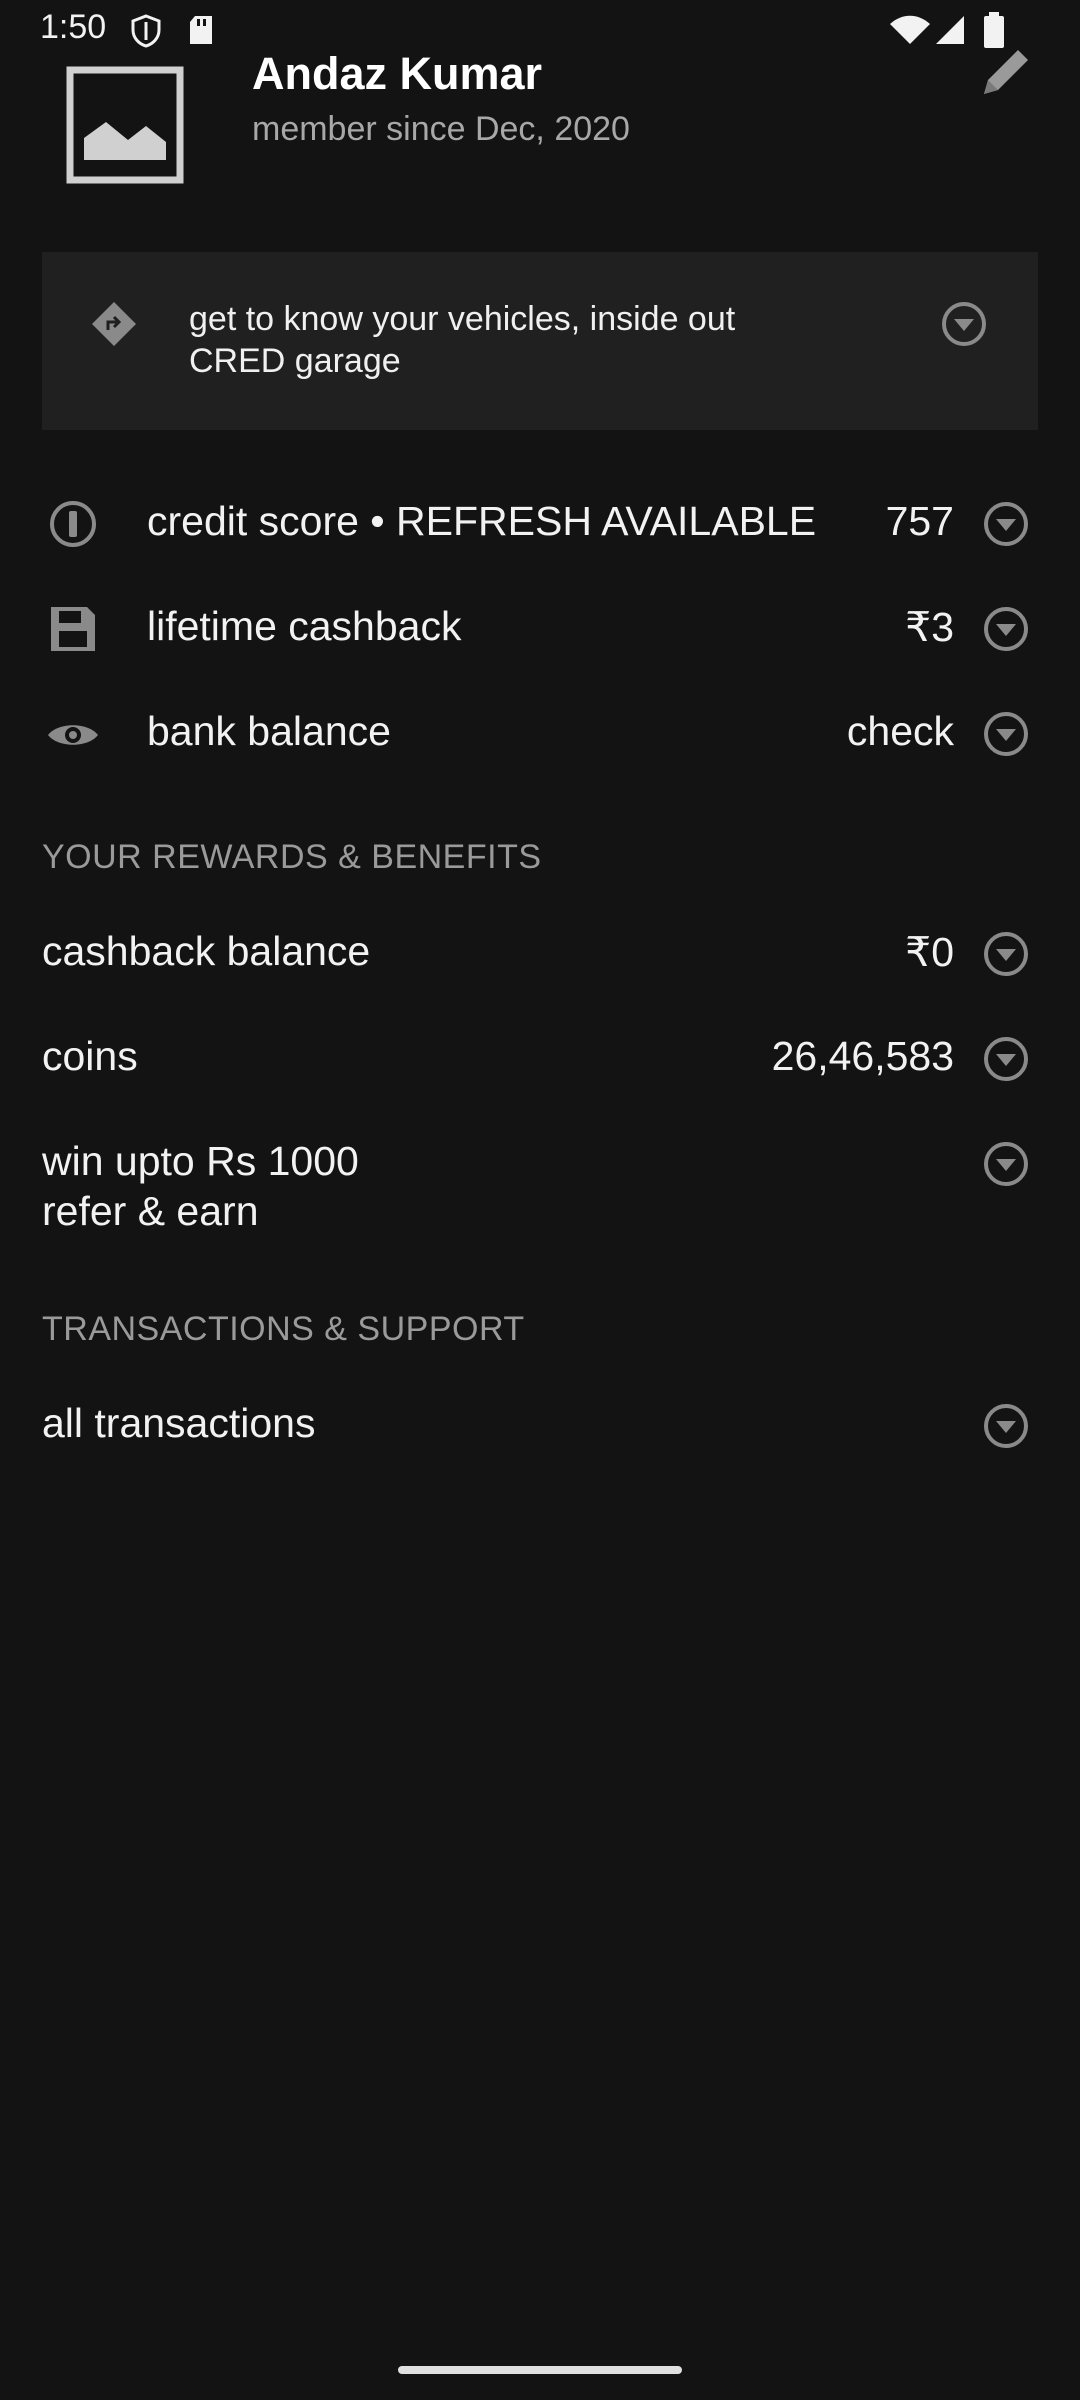 This screenshot has height=2400, width=1080. What do you see at coordinates (90, 1056) in the screenshot?
I see `coins-label: coins` at bounding box center [90, 1056].